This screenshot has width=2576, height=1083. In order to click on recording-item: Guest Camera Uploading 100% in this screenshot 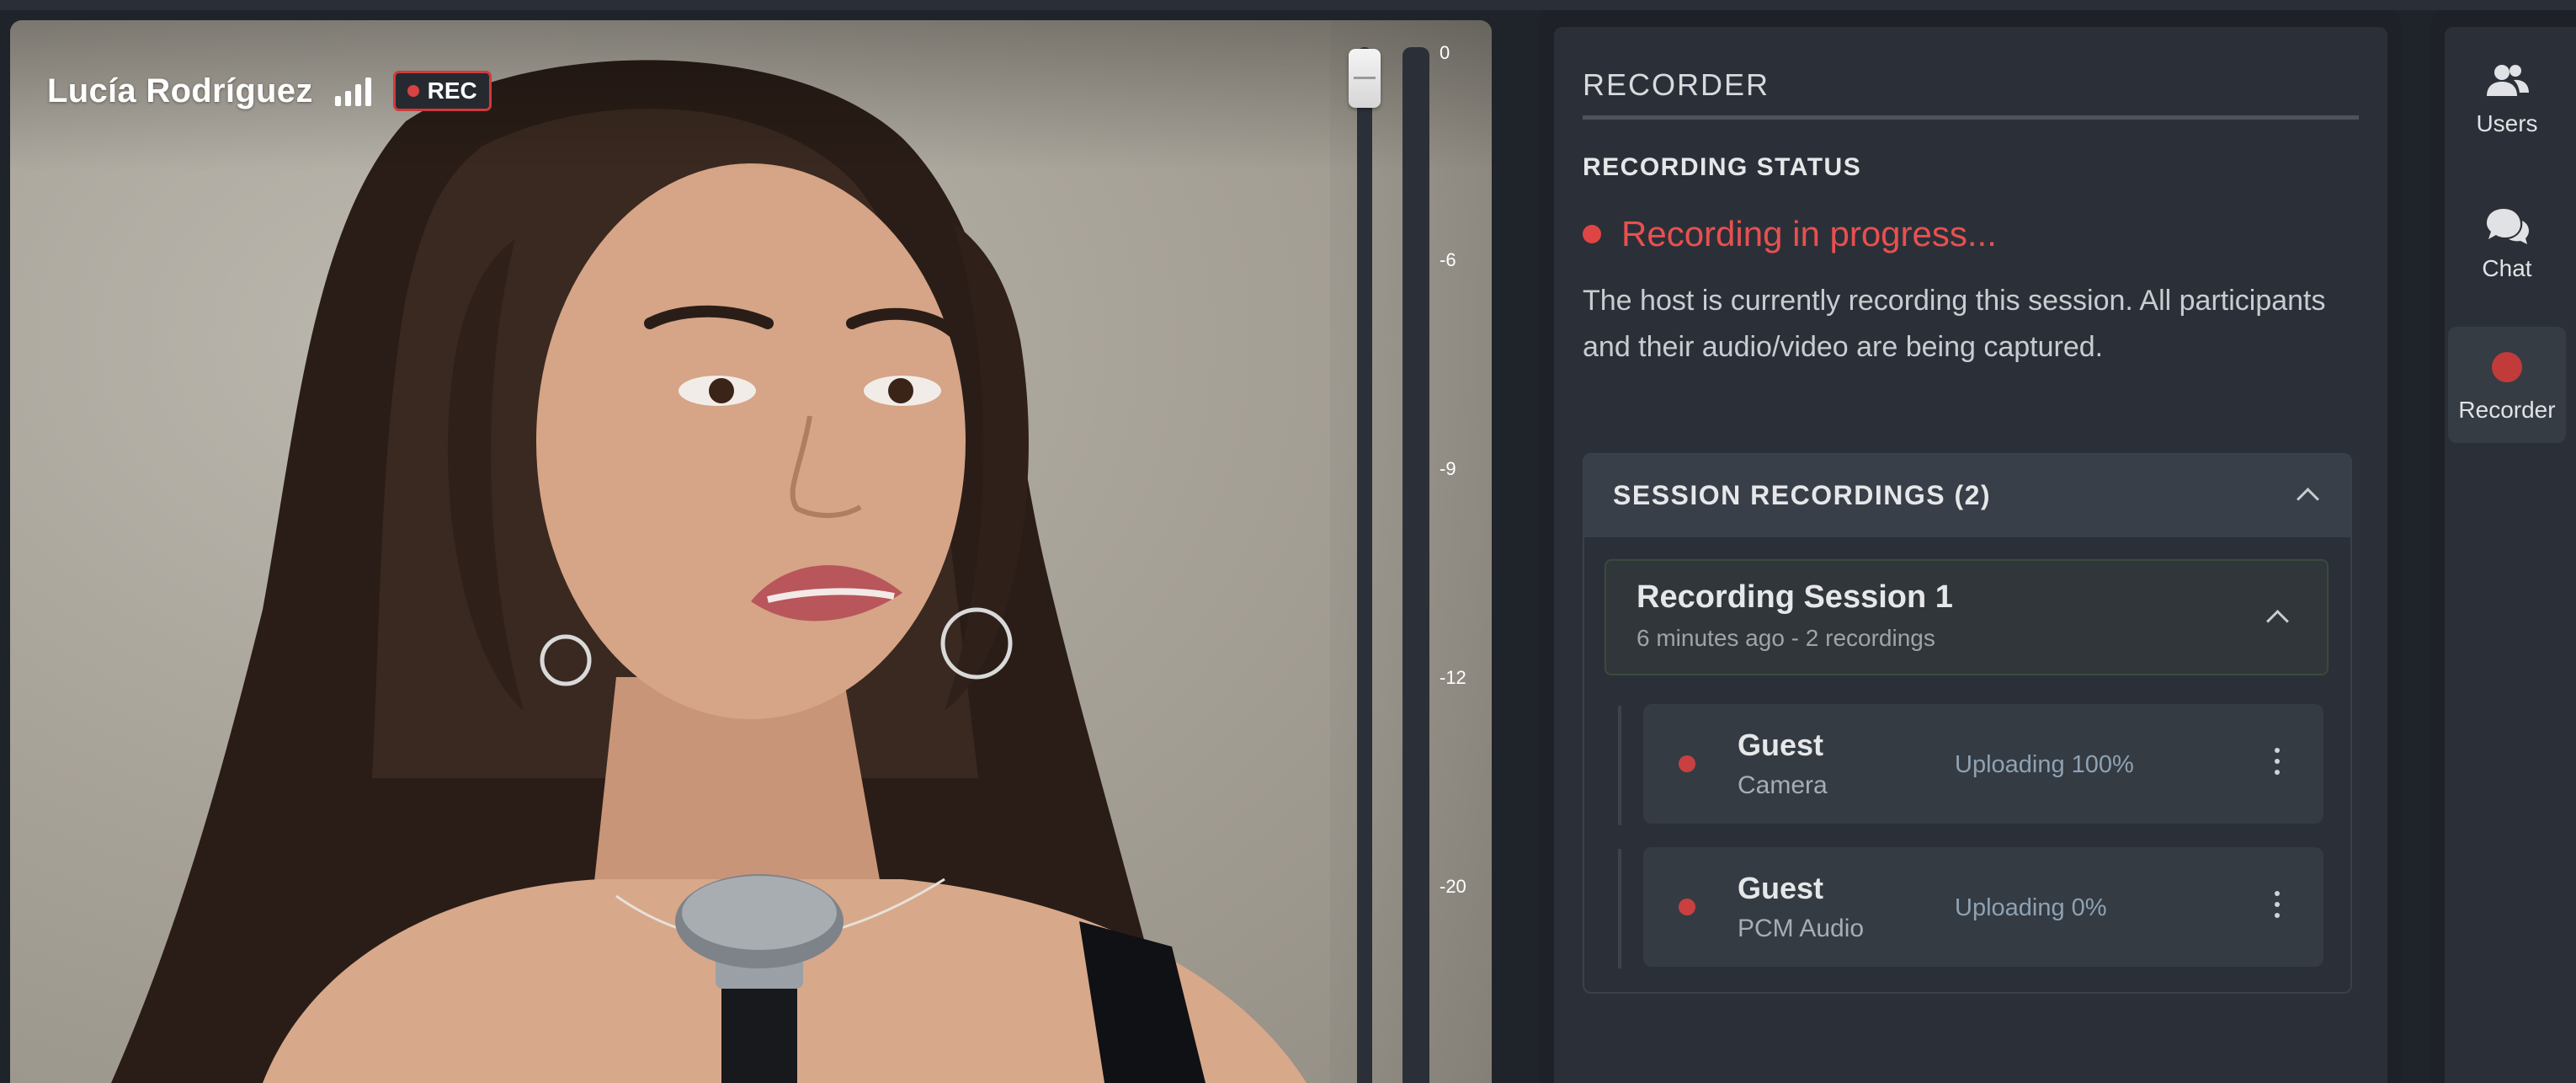, I will do `click(1983, 764)`.